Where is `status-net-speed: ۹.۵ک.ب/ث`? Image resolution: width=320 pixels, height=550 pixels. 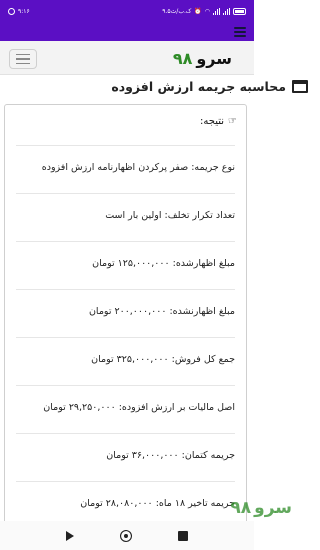
status-net-speed: ۹.۵ک.ب/ث is located at coordinates (177, 11).